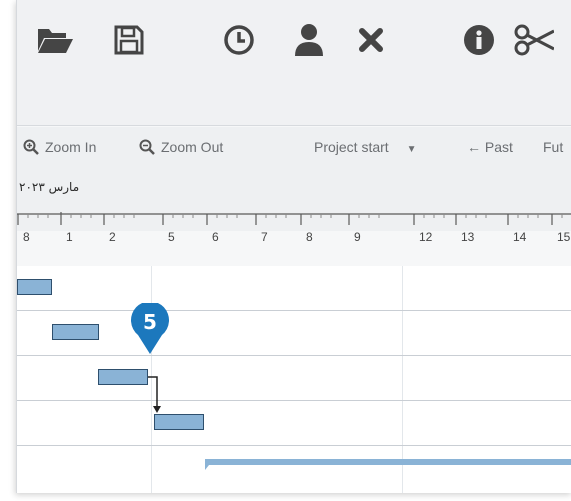 The width and height of the screenshot is (571, 501). Describe the element at coordinates (215, 237) in the screenshot. I see `ruler-tick-label: 6` at that location.